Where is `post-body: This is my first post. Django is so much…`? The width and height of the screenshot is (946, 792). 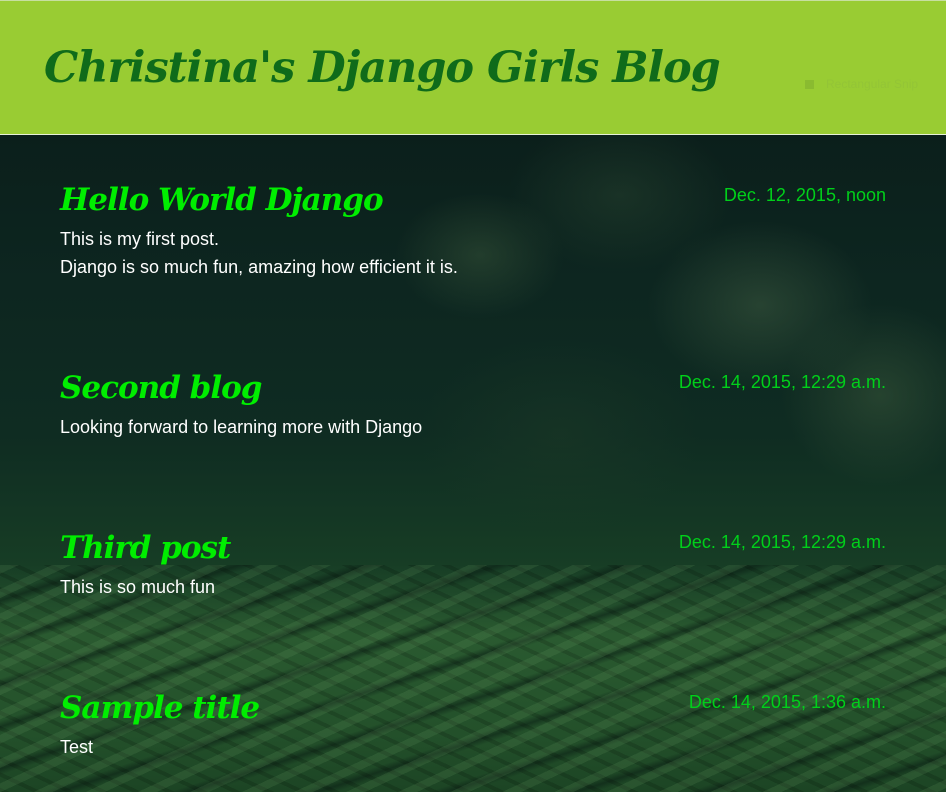 post-body: This is my first post. Django is so much… is located at coordinates (473, 253).